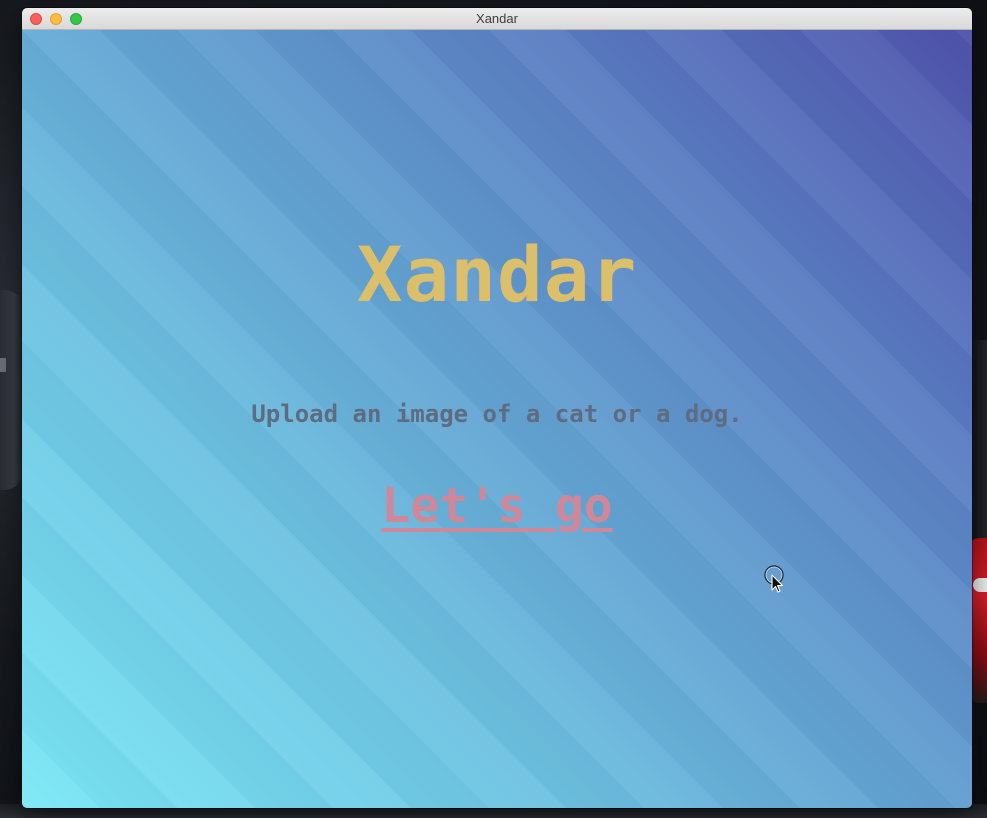 The height and width of the screenshot is (818, 987). Describe the element at coordinates (980, 585) in the screenshot. I see `desktop-wallpaper-car-light` at that location.